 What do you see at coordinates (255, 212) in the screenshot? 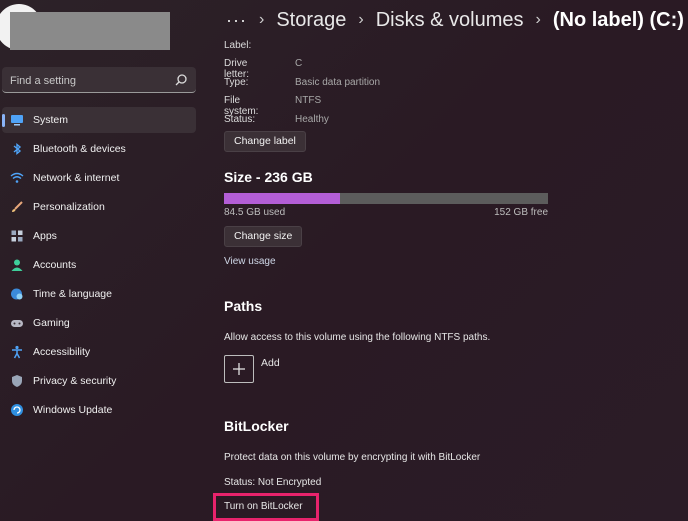
I see `used-space-text: 84.5 GB used` at bounding box center [255, 212].